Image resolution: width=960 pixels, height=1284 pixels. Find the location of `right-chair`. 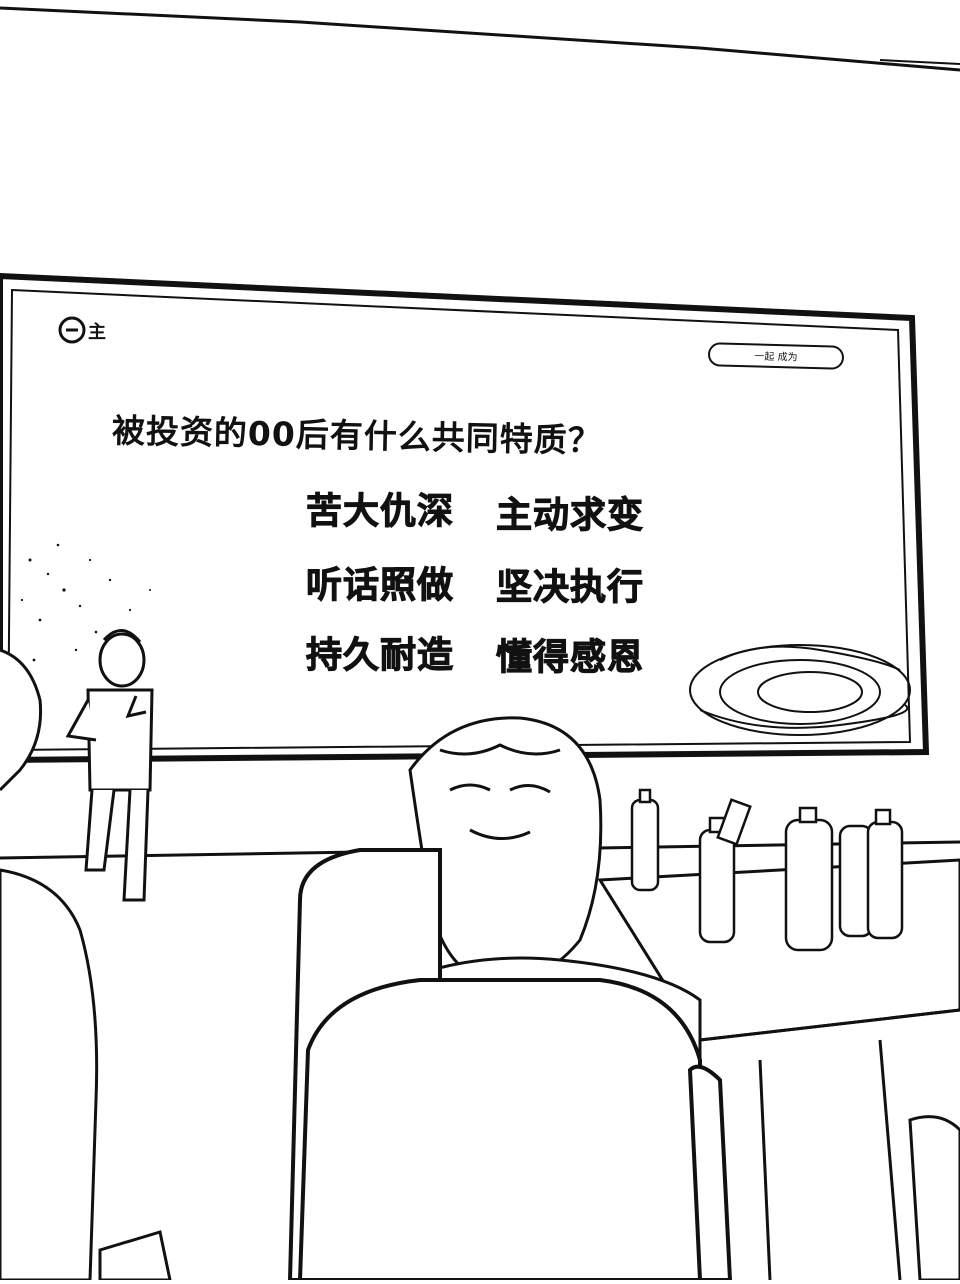

right-chair is located at coordinates (934, 1198).